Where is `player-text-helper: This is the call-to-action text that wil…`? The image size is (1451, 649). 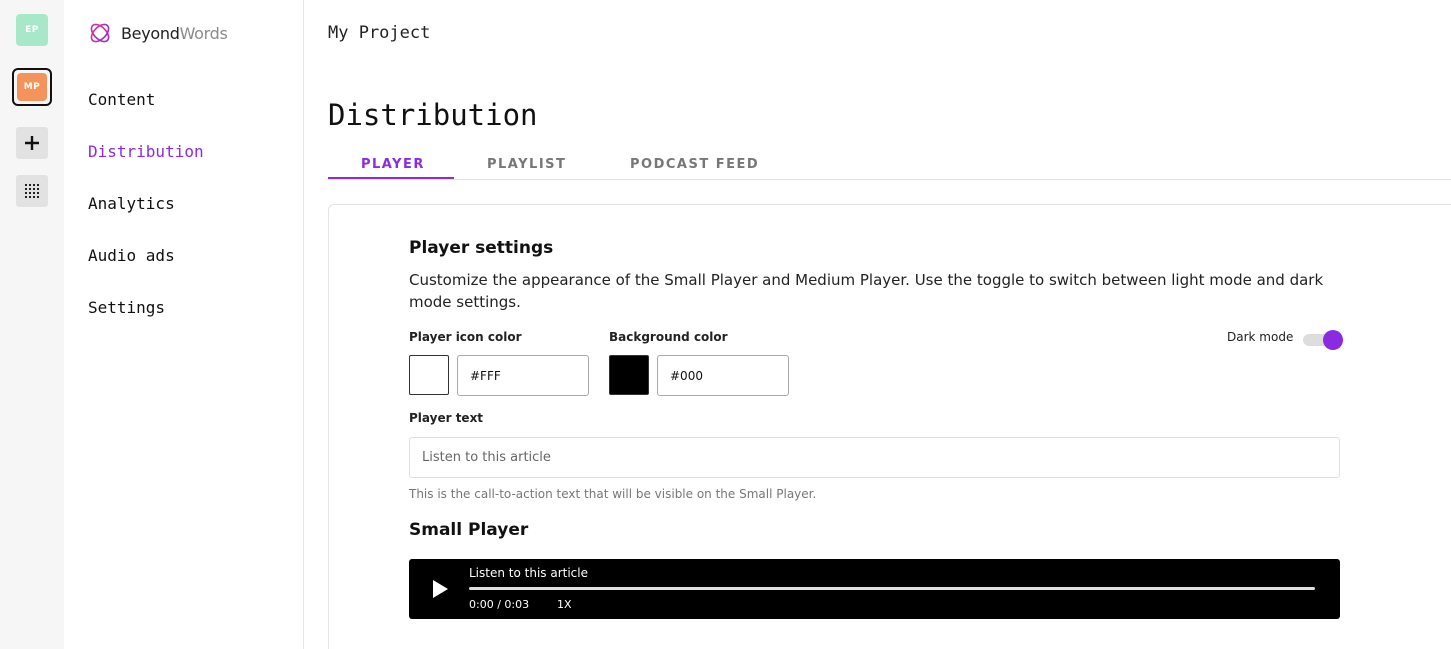
player-text-helper: This is the call-to-action text that wil… is located at coordinates (613, 494).